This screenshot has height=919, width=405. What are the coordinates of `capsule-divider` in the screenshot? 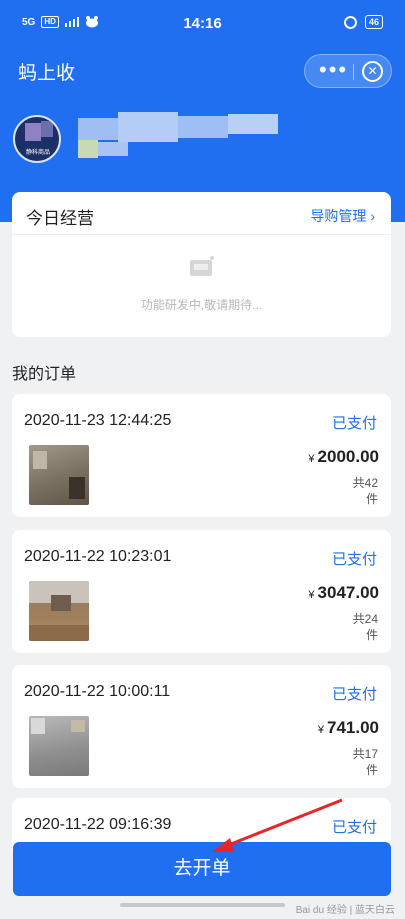 It's located at (353, 72).